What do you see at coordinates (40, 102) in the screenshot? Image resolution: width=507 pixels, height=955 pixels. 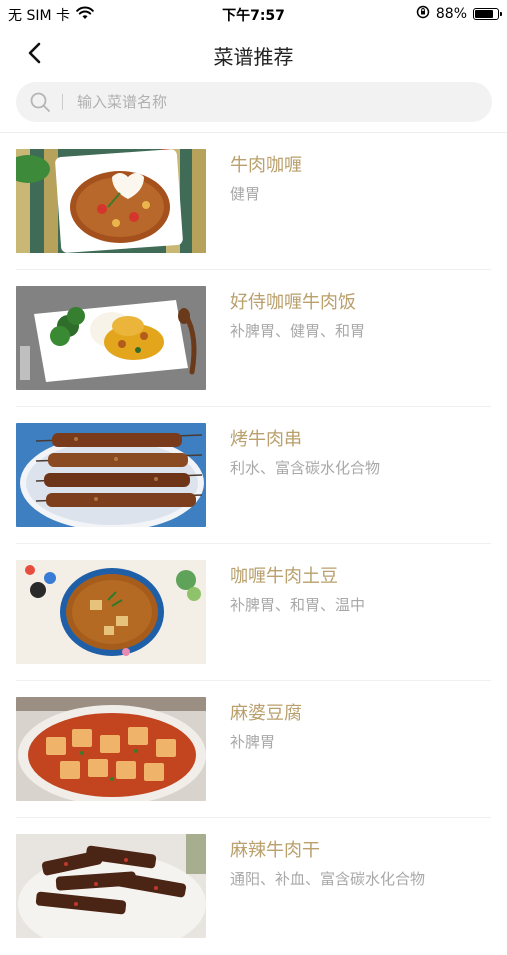 I see `search-icon` at bounding box center [40, 102].